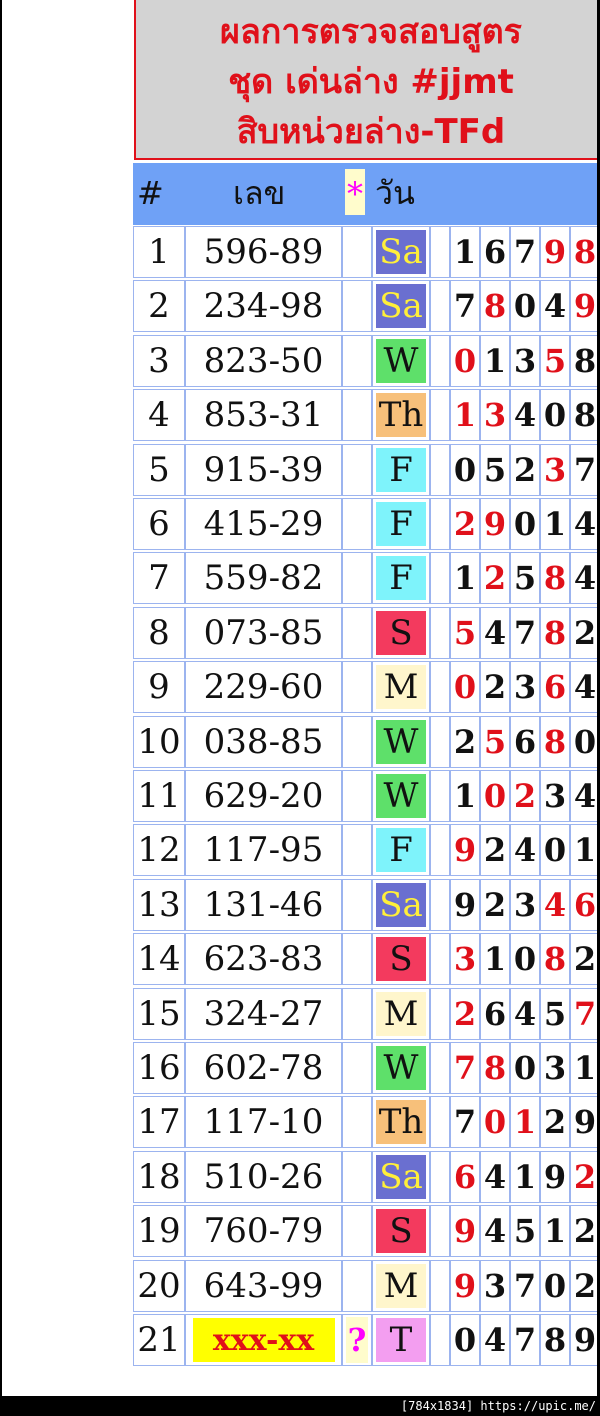 The height and width of the screenshot is (1416, 600). Describe the element at coordinates (263, 578) in the screenshot. I see `row-lek-text: 559-82` at that location.